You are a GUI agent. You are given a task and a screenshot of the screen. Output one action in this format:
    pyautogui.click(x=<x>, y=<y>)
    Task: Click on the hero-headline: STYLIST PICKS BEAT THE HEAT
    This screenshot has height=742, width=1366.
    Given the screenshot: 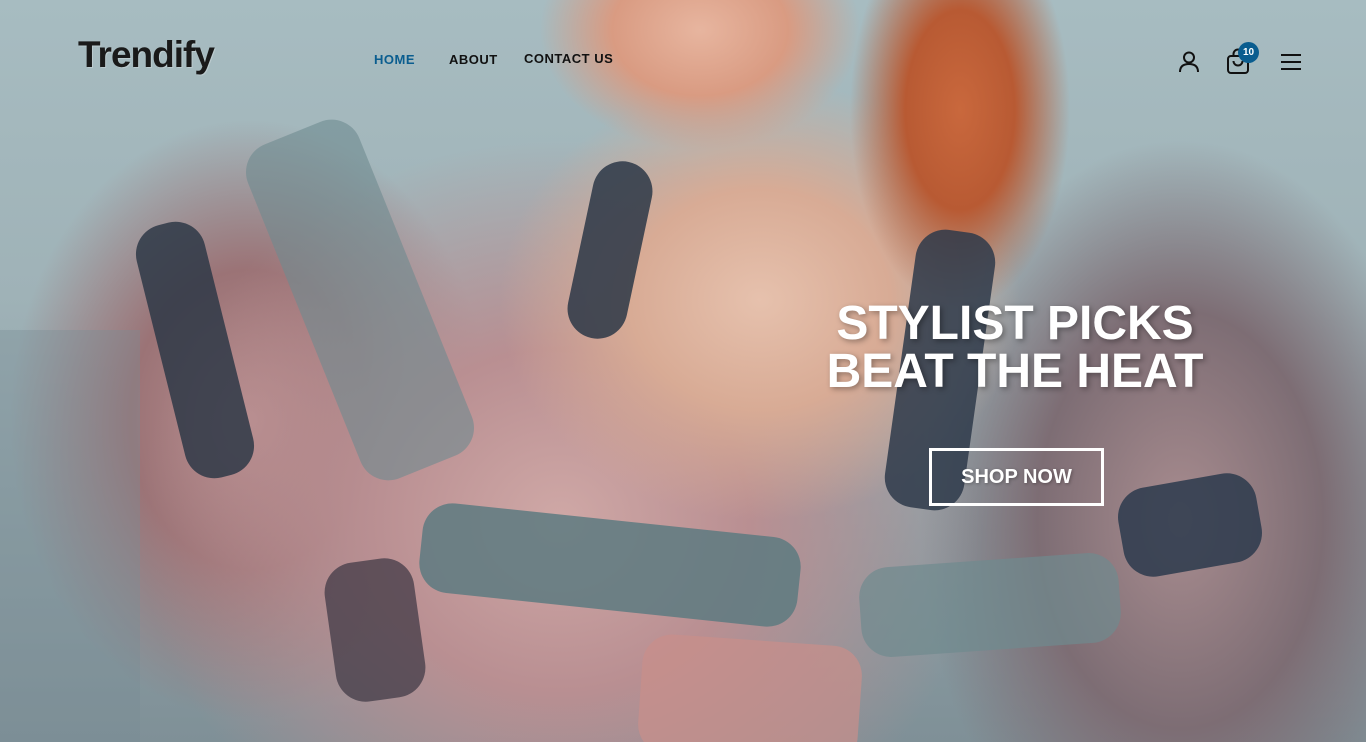 What is the action you would take?
    pyautogui.click(x=1015, y=347)
    